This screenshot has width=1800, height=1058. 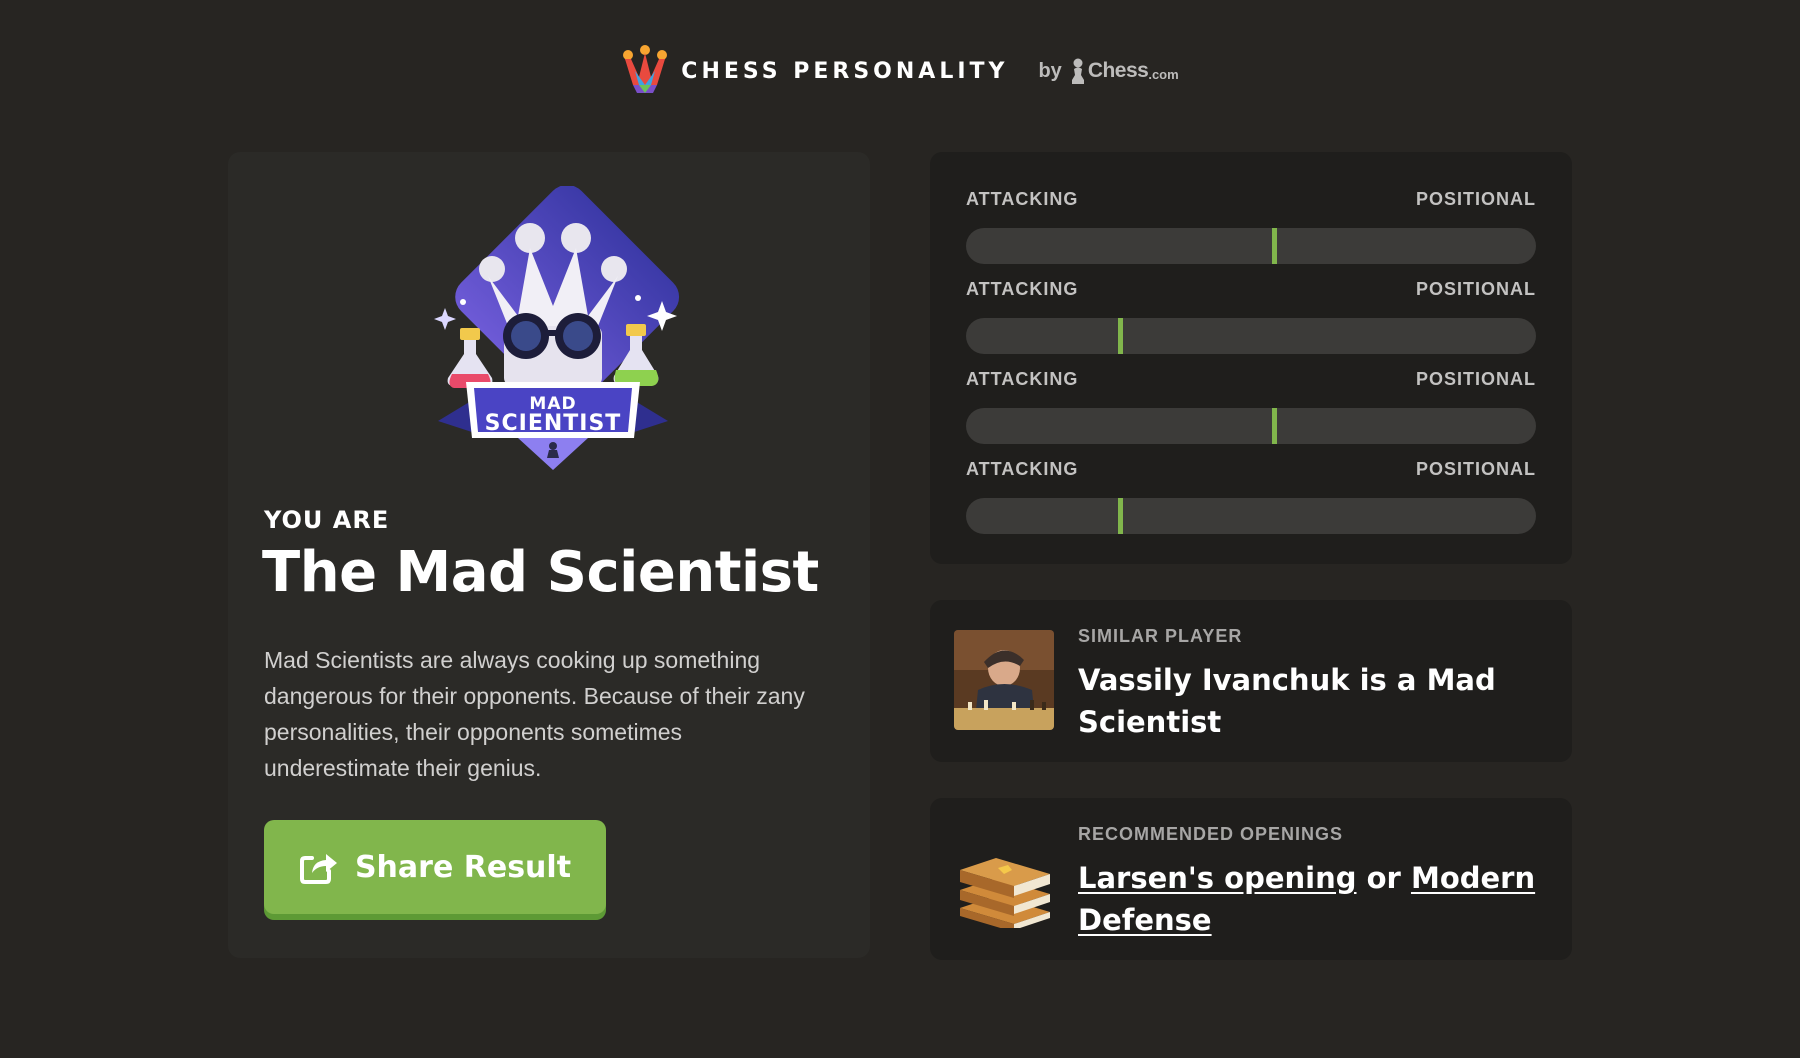 I want to click on books-icon, so click(x=1005, y=893).